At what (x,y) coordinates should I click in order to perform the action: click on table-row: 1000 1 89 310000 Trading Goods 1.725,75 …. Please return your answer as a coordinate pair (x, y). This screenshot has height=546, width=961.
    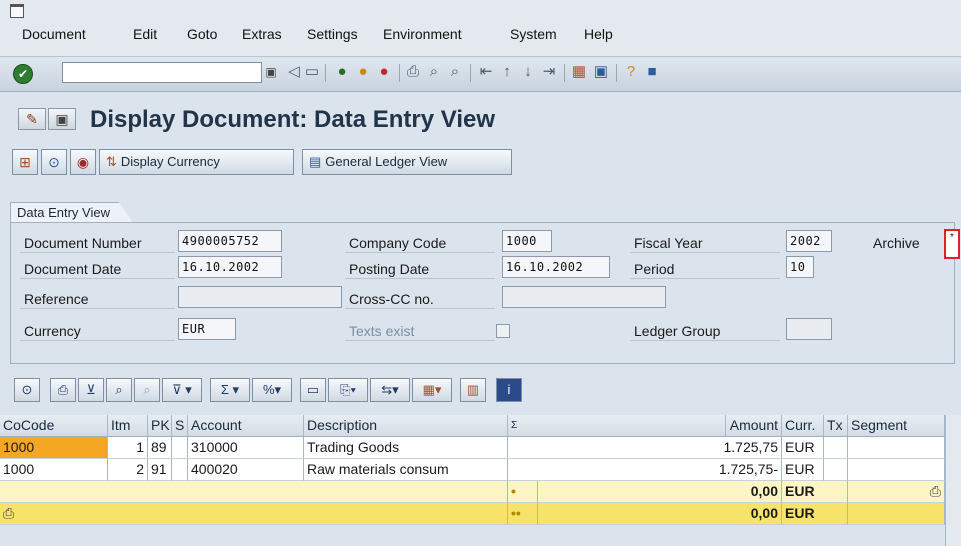
    Looking at the image, I should click on (472, 448).